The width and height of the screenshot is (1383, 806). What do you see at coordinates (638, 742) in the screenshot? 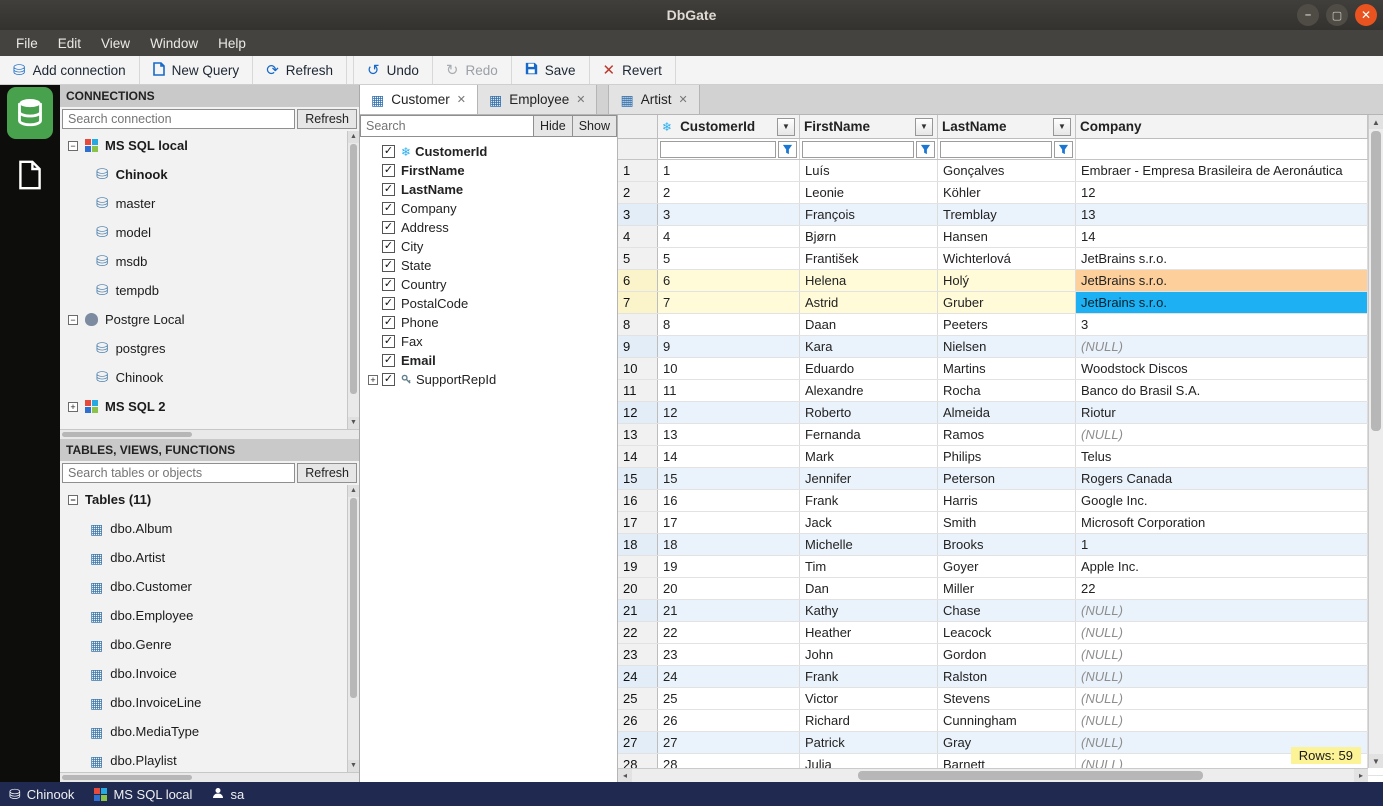
I see `row-number: 27` at bounding box center [638, 742].